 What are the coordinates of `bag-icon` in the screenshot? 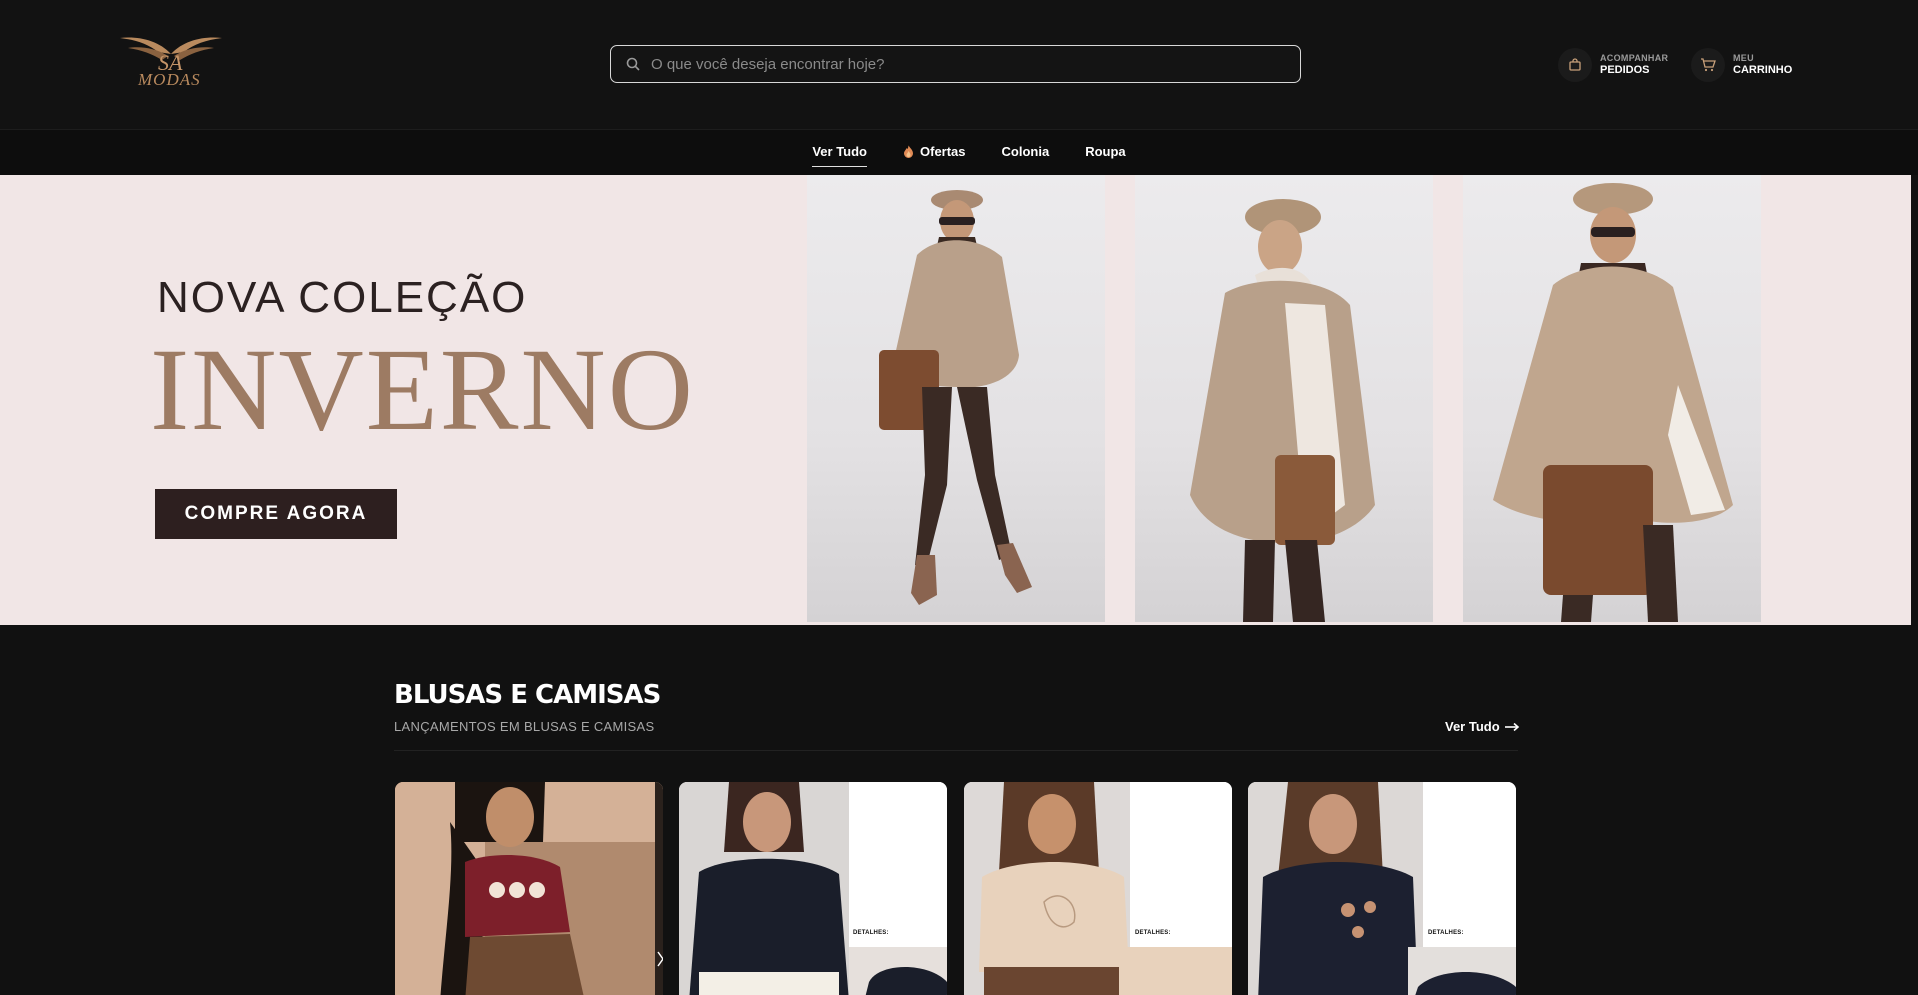 It's located at (1575, 64).